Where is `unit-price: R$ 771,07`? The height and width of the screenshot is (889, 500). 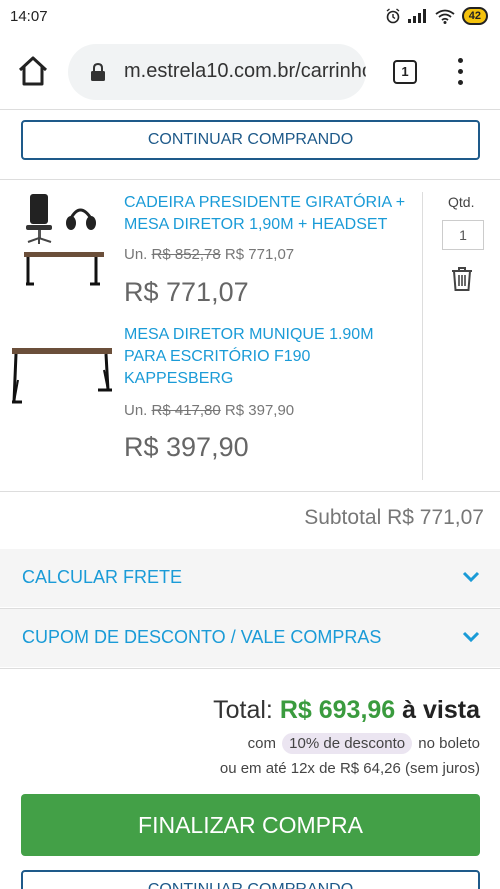
unit-price: R$ 771,07 is located at coordinates (259, 254).